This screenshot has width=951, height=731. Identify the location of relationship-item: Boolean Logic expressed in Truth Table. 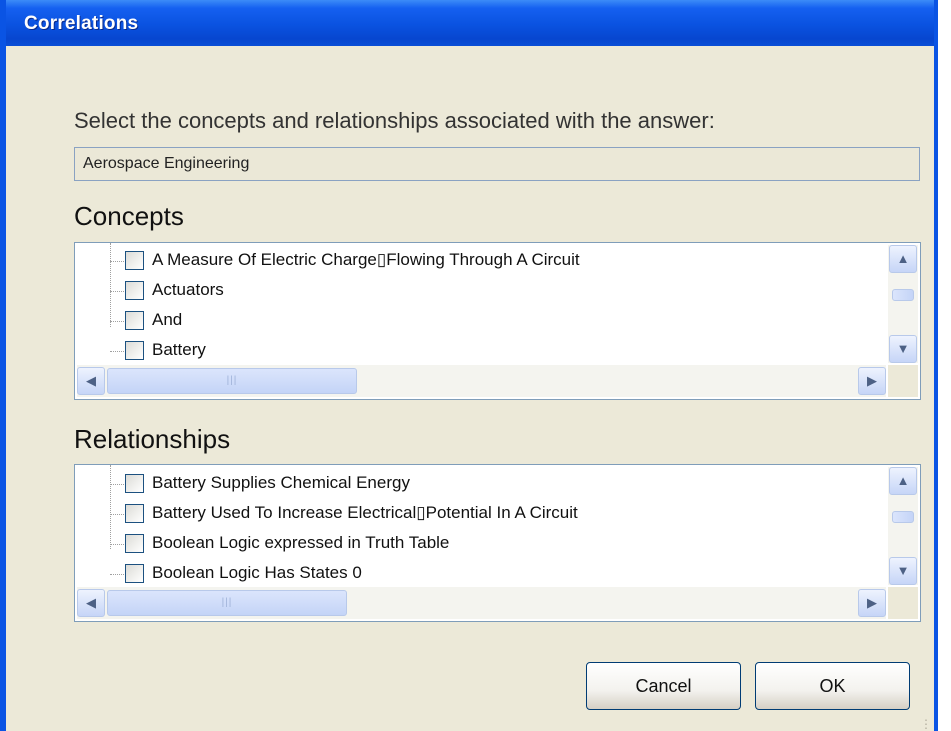
(480, 544).